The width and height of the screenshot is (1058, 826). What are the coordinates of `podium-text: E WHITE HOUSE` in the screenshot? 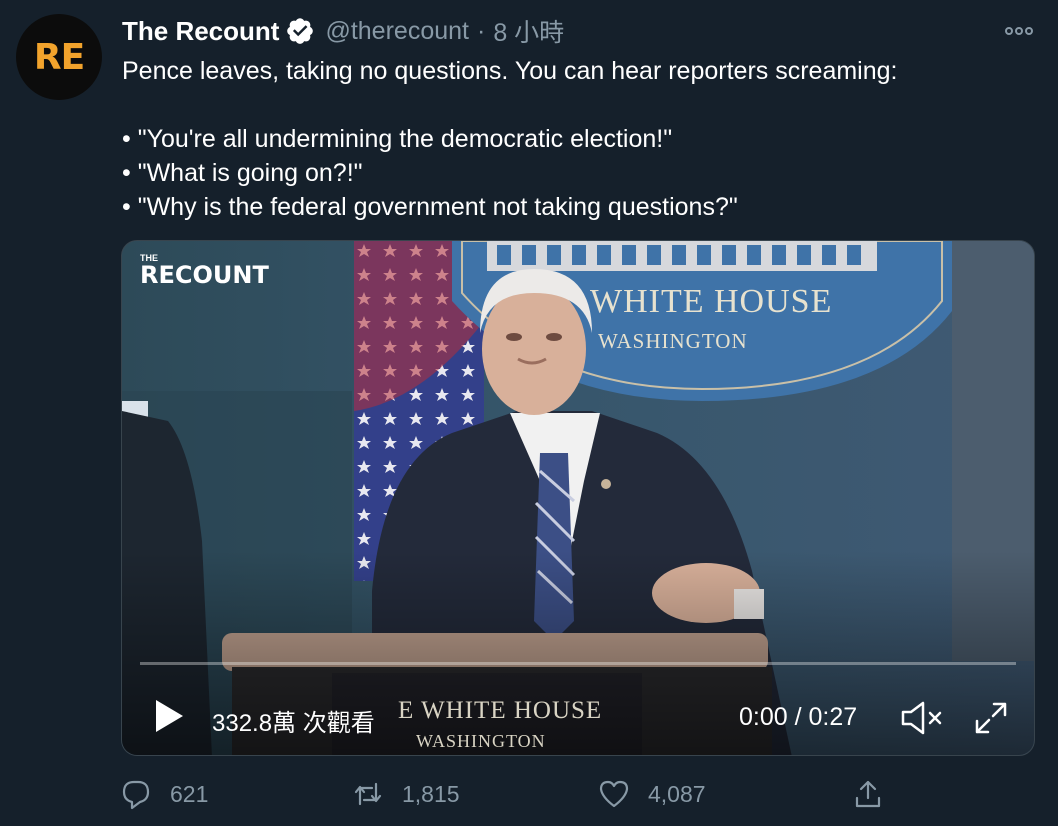 It's located at (500, 710).